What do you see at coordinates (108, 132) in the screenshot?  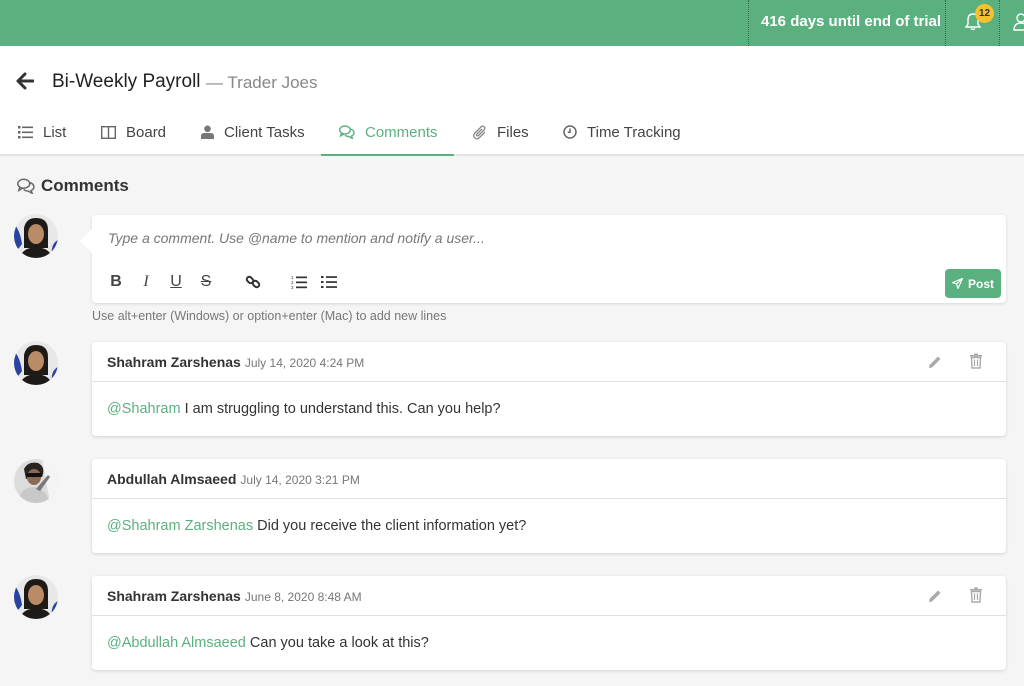 I see `board-icon` at bounding box center [108, 132].